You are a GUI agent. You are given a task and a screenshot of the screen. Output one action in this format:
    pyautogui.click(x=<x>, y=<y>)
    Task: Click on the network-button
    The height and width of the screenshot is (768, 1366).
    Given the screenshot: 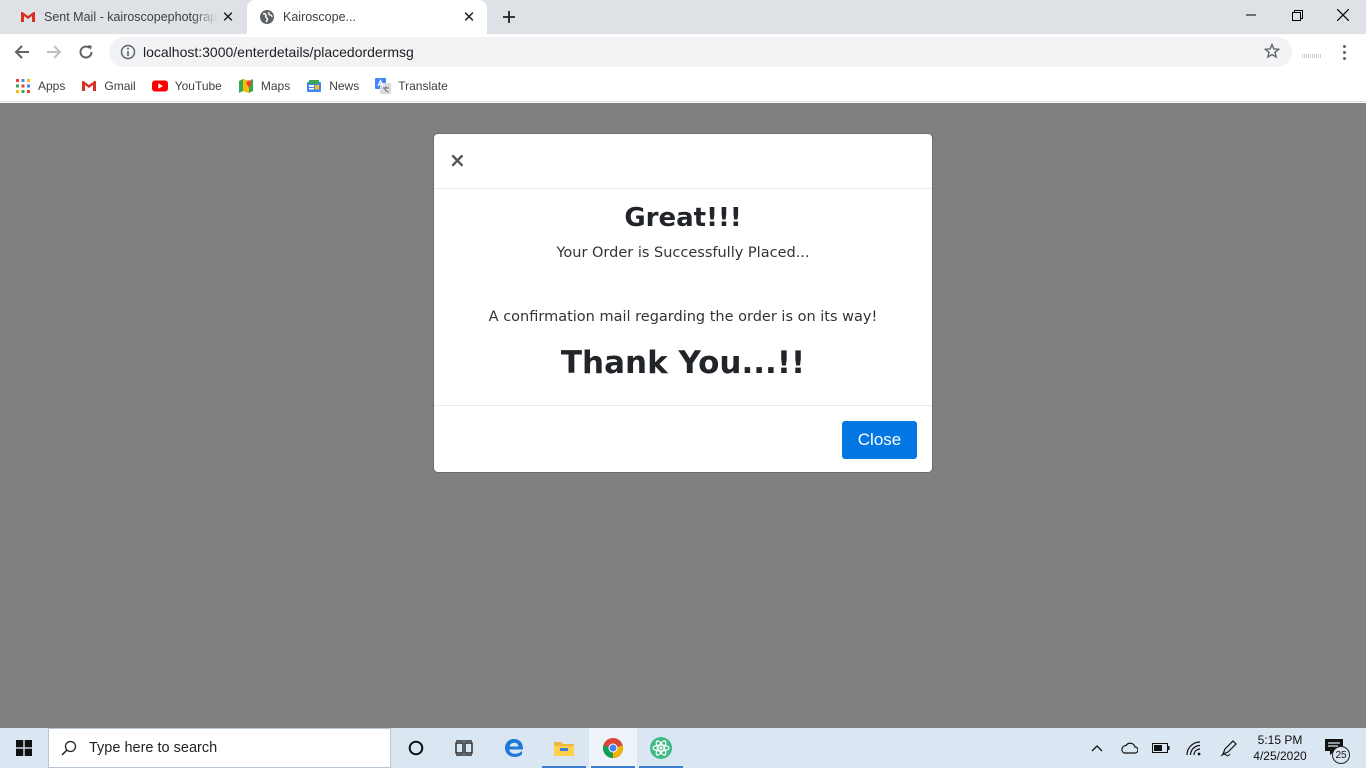 What is the action you would take?
    pyautogui.click(x=1194, y=748)
    